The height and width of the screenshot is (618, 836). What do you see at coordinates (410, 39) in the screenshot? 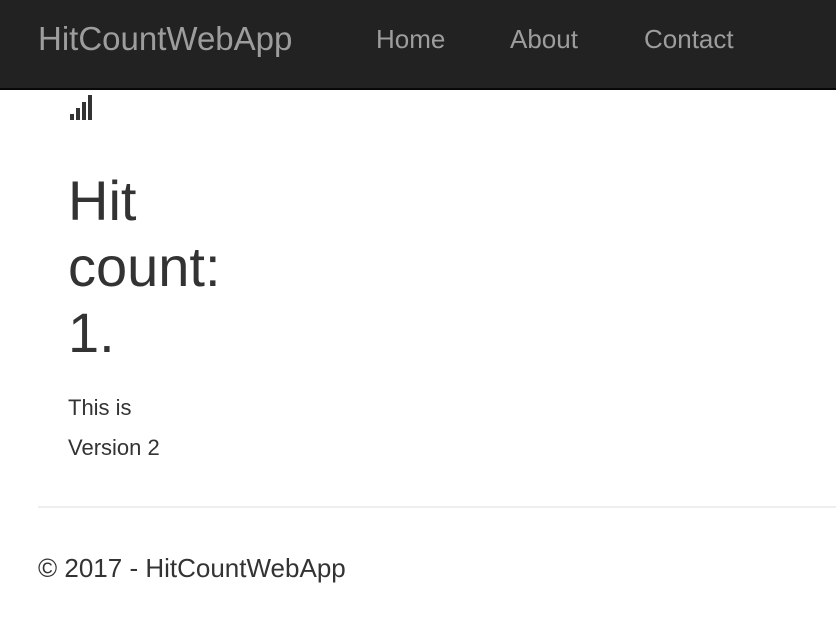
I see `nav-link-home: Home` at bounding box center [410, 39].